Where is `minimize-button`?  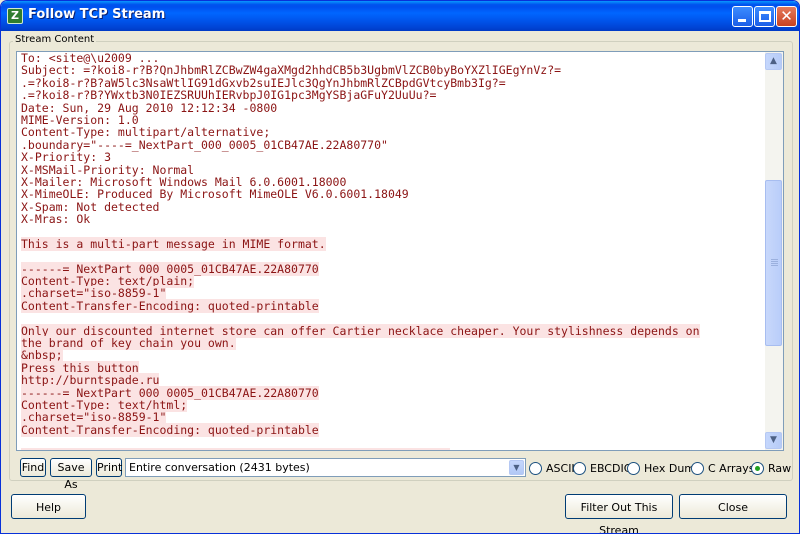 minimize-button is located at coordinates (742, 16).